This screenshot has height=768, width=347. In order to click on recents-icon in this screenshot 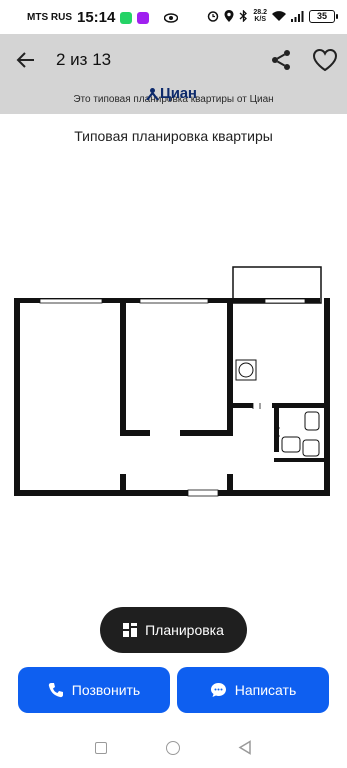, I will do `click(101, 748)`.